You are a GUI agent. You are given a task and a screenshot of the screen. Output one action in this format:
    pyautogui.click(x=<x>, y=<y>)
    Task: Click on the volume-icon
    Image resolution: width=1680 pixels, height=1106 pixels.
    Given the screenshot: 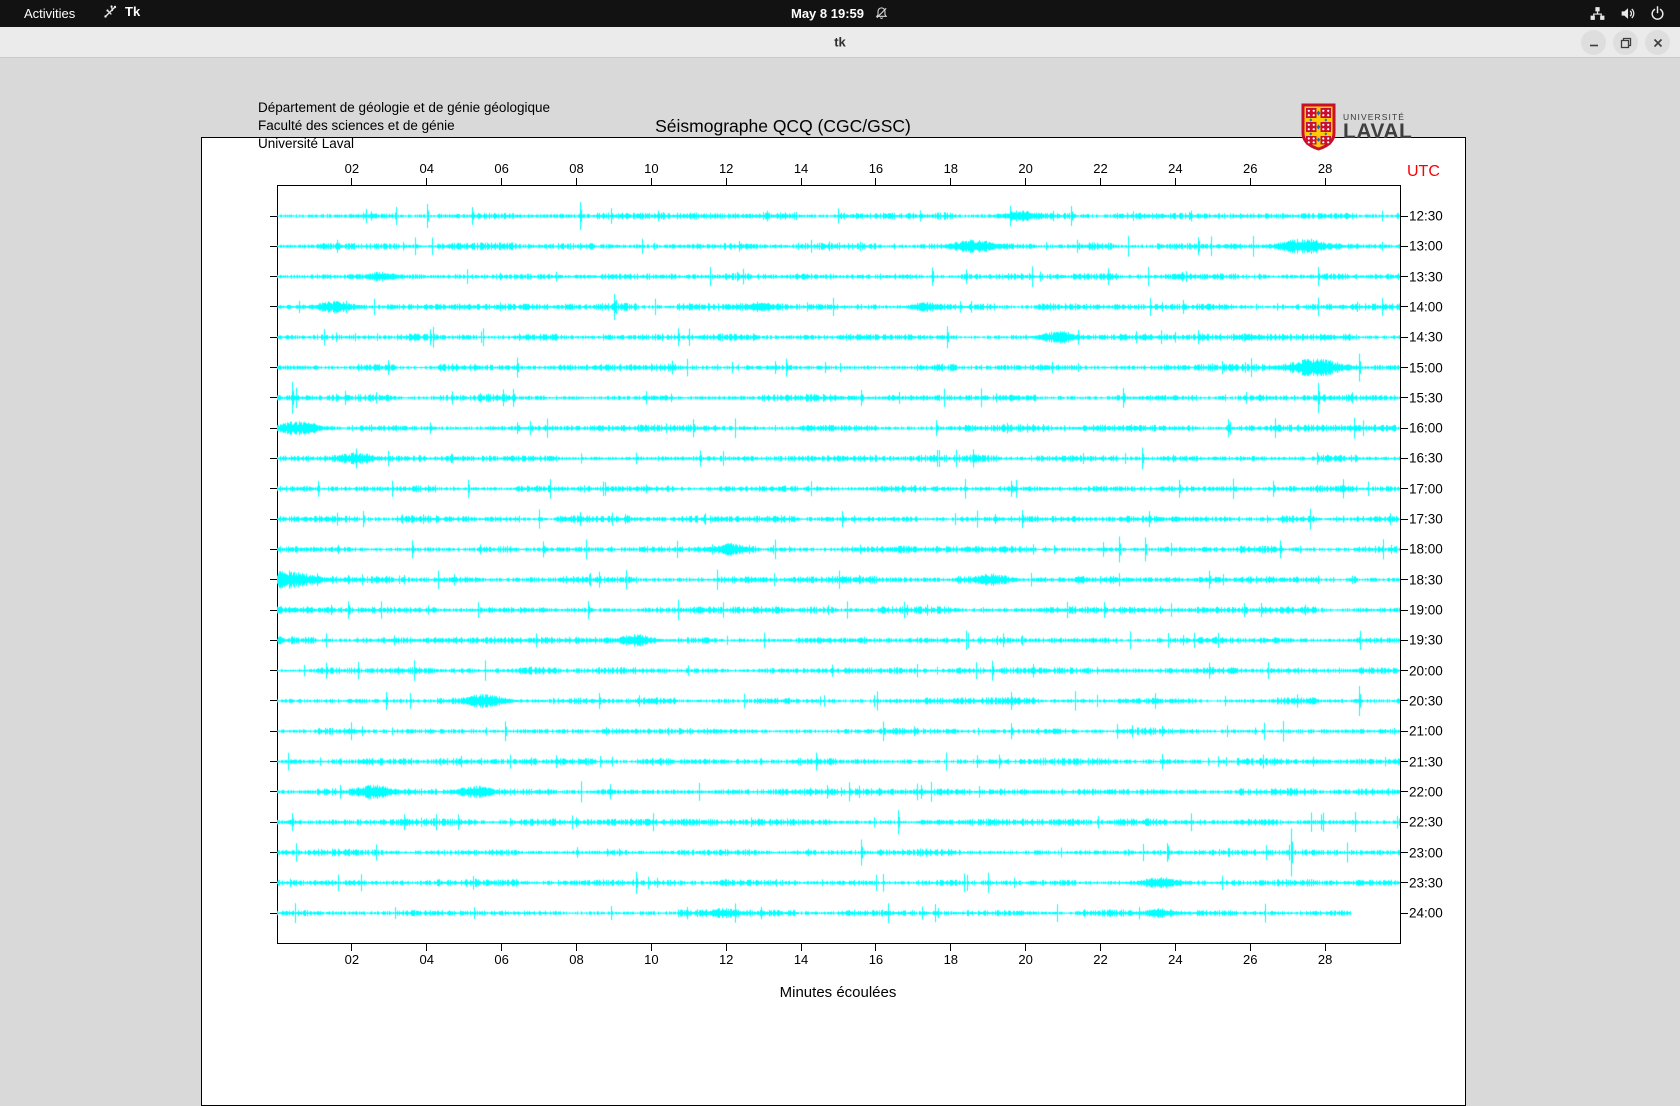 What is the action you would take?
    pyautogui.click(x=1627, y=13)
    